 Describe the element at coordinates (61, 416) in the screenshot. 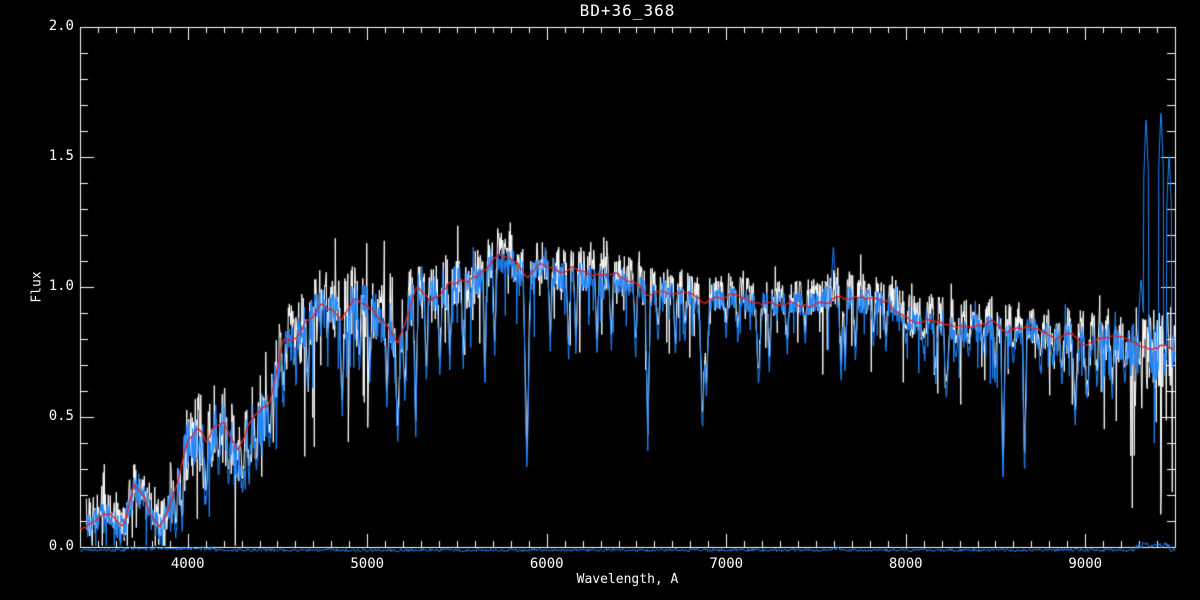

I see `y-tick-label-0.5: 0.5` at that location.